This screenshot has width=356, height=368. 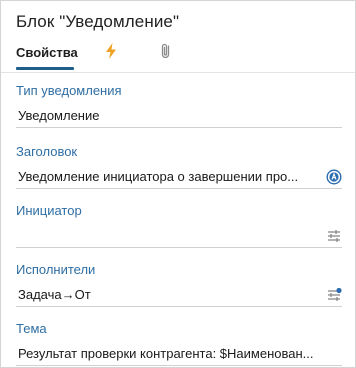 What do you see at coordinates (54, 294) in the screenshot?
I see `field-value: Задача→От` at bounding box center [54, 294].